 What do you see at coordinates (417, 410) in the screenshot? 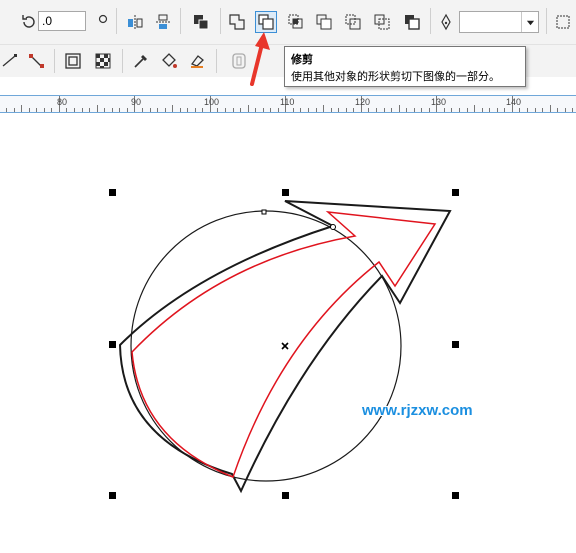
I see `watermark-text: www.rjzxw.com` at bounding box center [417, 410].